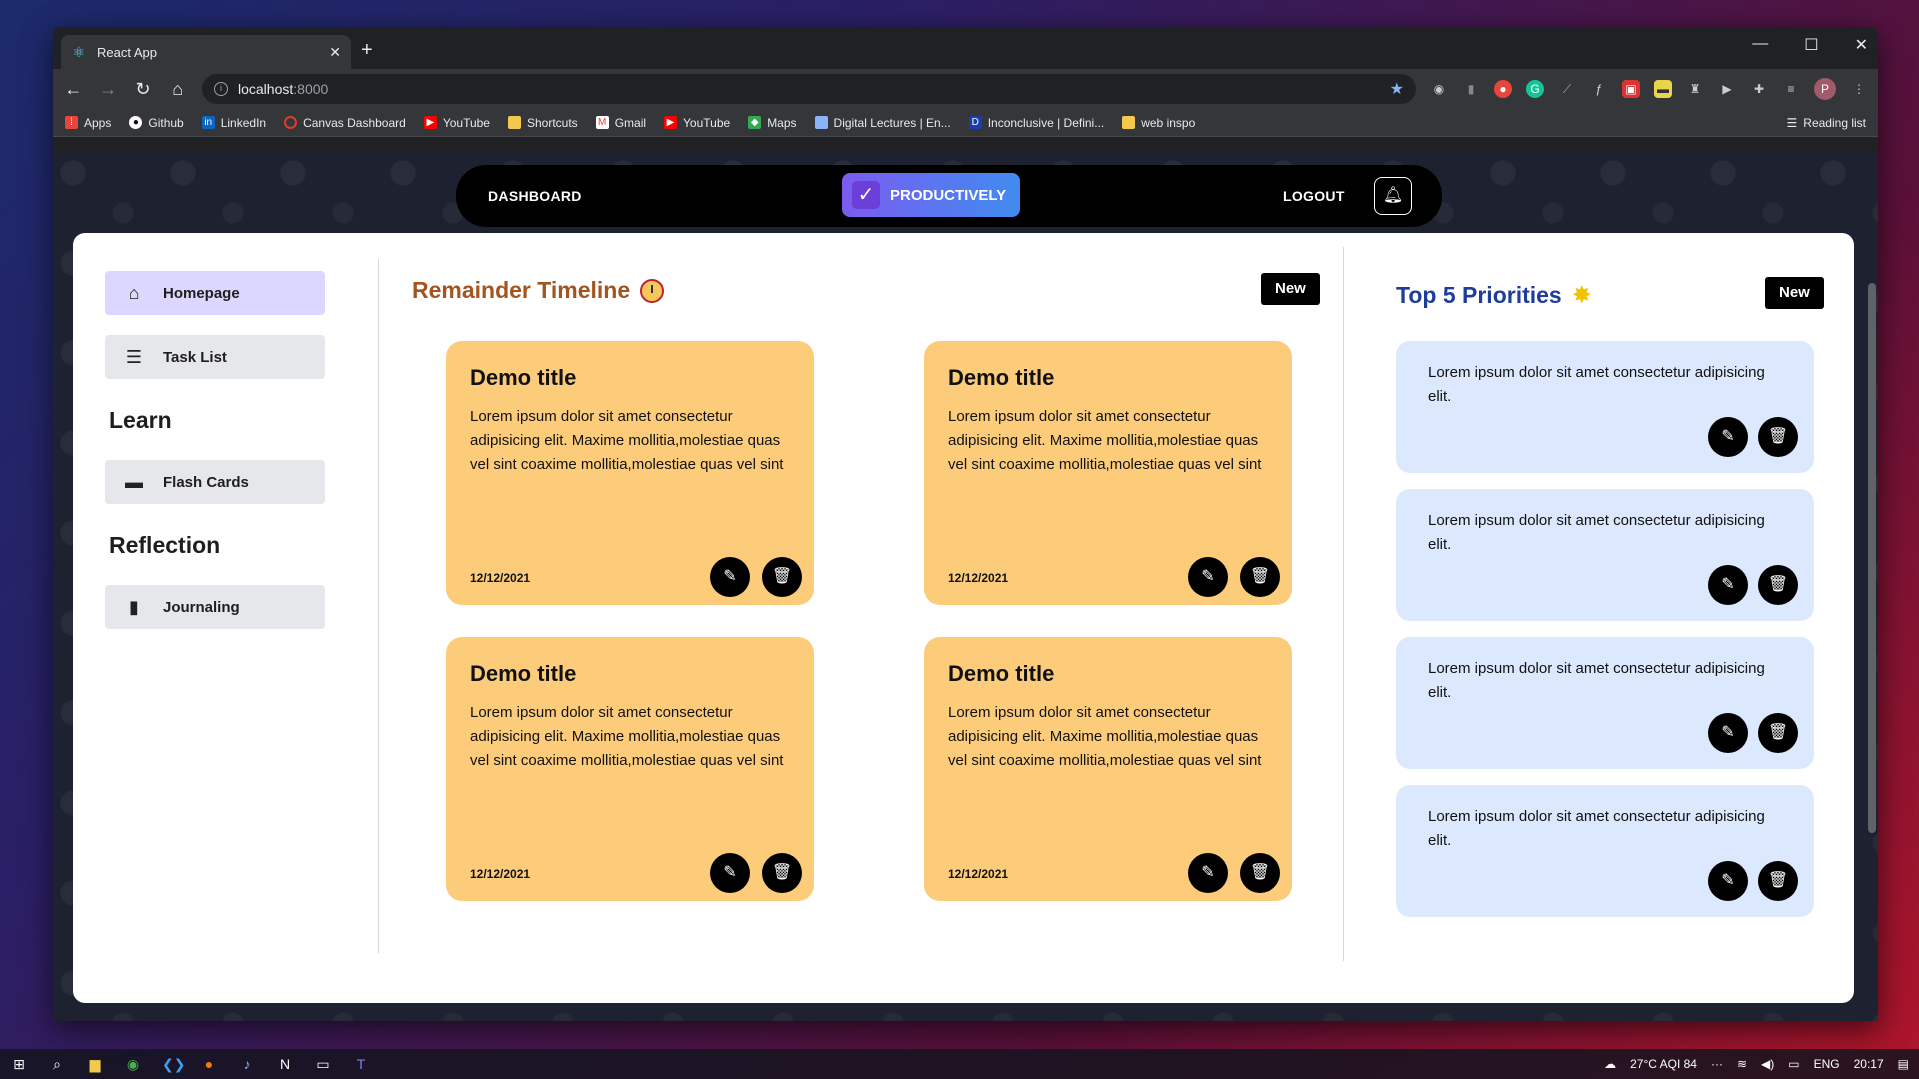 This screenshot has height=1079, width=1919. What do you see at coordinates (1397, 89) in the screenshot?
I see `bookmark-star-icon: ★` at bounding box center [1397, 89].